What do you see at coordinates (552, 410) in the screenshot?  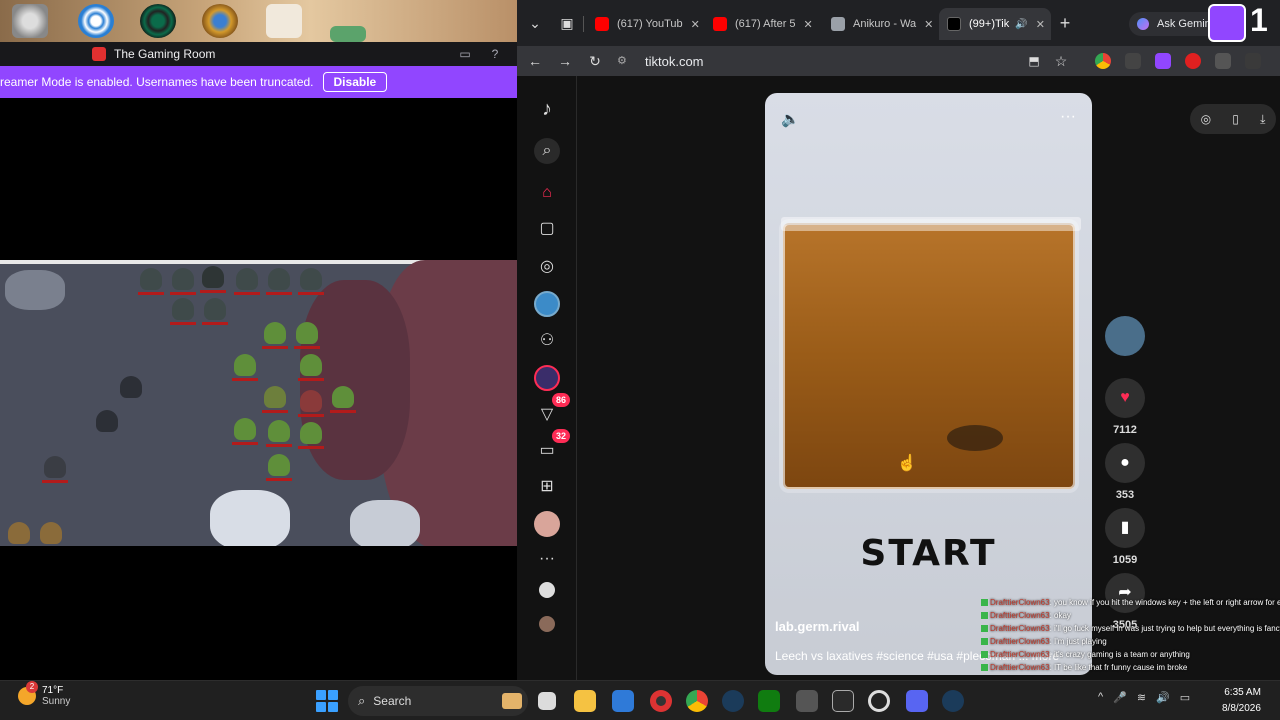 I see `inbox-icon: ▽ 86` at bounding box center [552, 410].